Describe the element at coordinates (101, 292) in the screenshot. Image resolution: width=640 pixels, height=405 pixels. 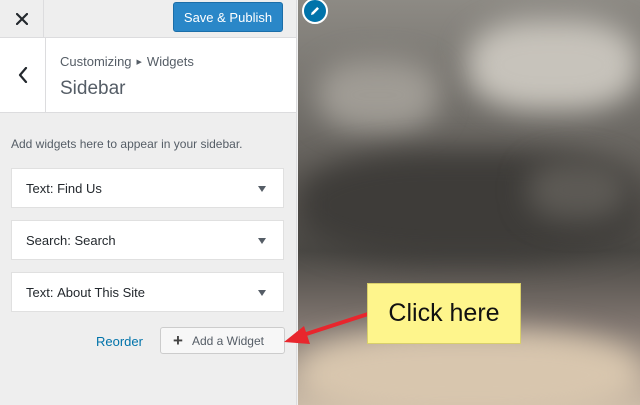
I see `widget-title: About This Site` at that location.